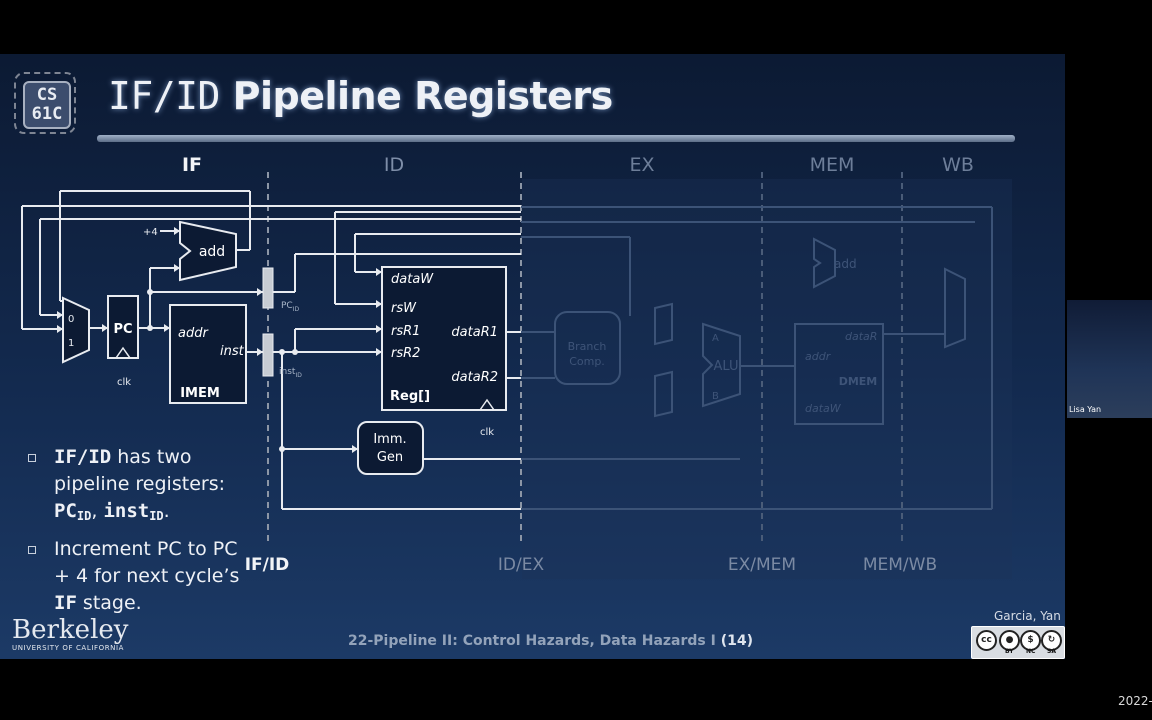 This screenshot has width=1152, height=720. Describe the element at coordinates (587, 346) in the screenshot. I see `branch-comp-label-1: Branch` at that location.